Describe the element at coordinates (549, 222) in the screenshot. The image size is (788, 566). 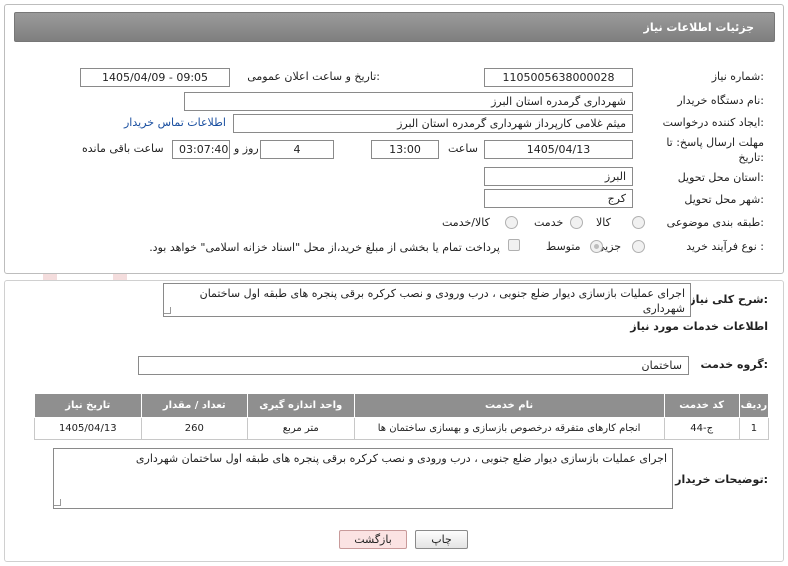
I see `category-service-label: خدمت` at that location.